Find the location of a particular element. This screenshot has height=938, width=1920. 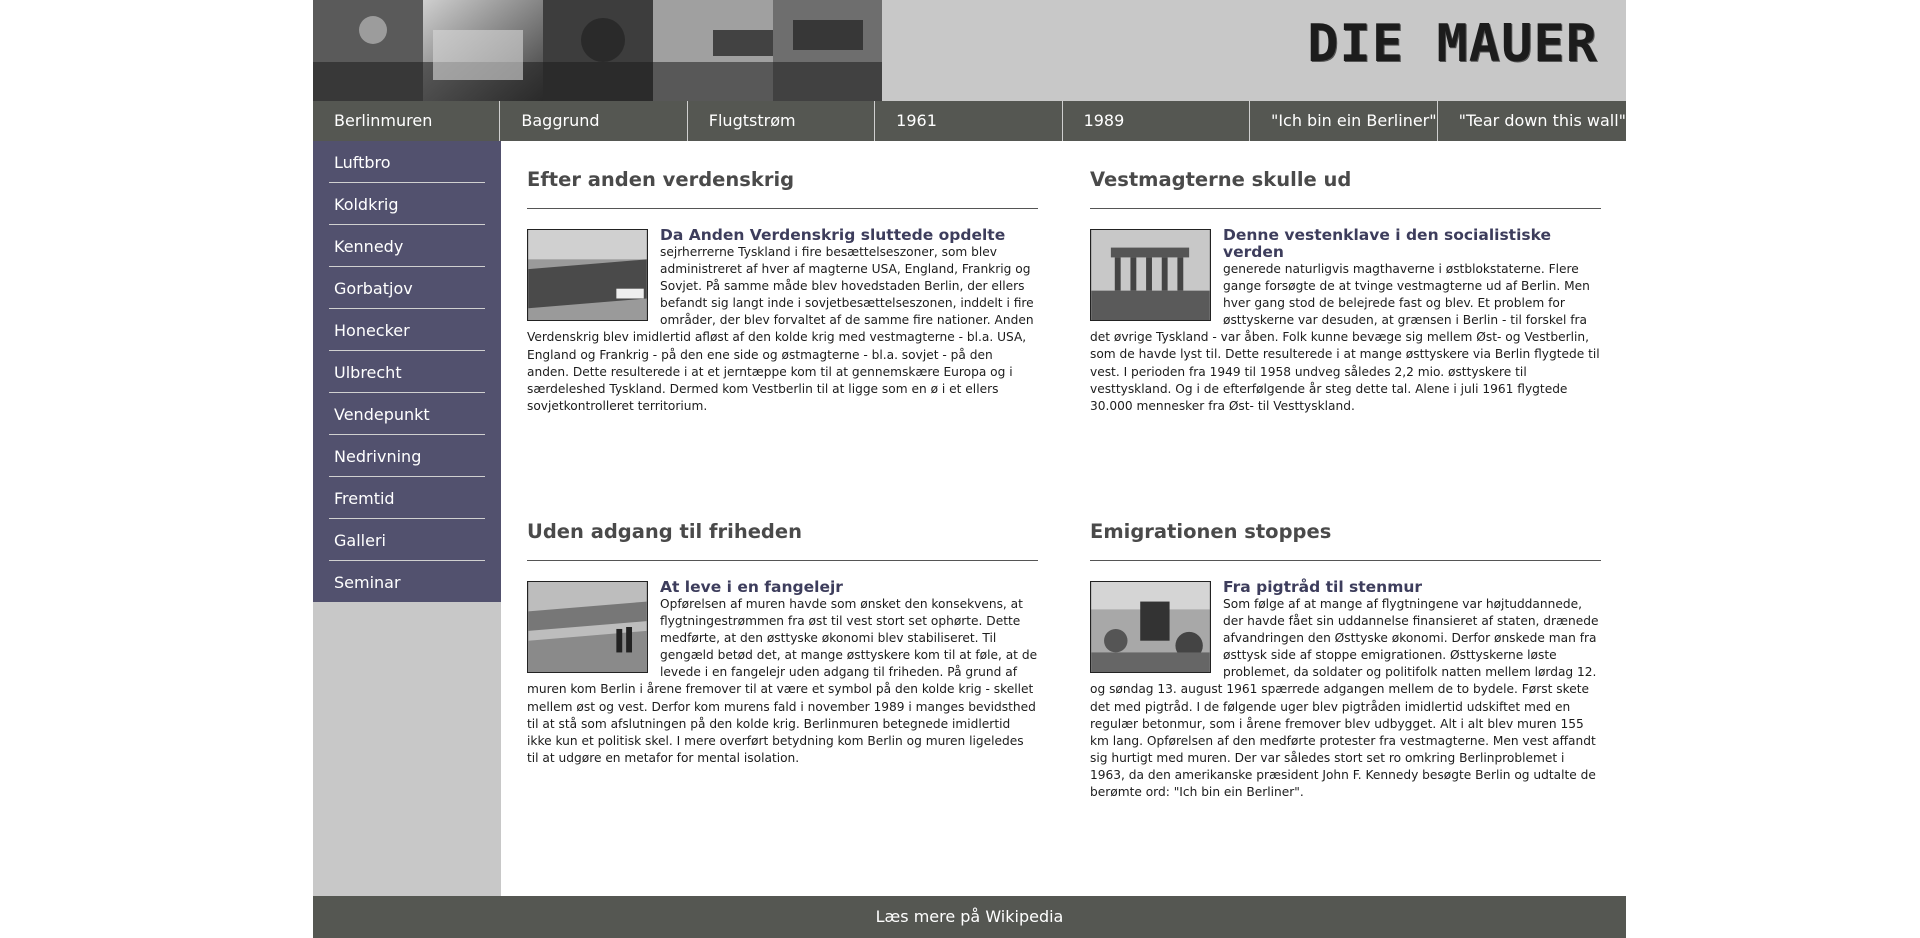

article-heading: Vestmagterne skulle ud is located at coordinates (1345, 188).